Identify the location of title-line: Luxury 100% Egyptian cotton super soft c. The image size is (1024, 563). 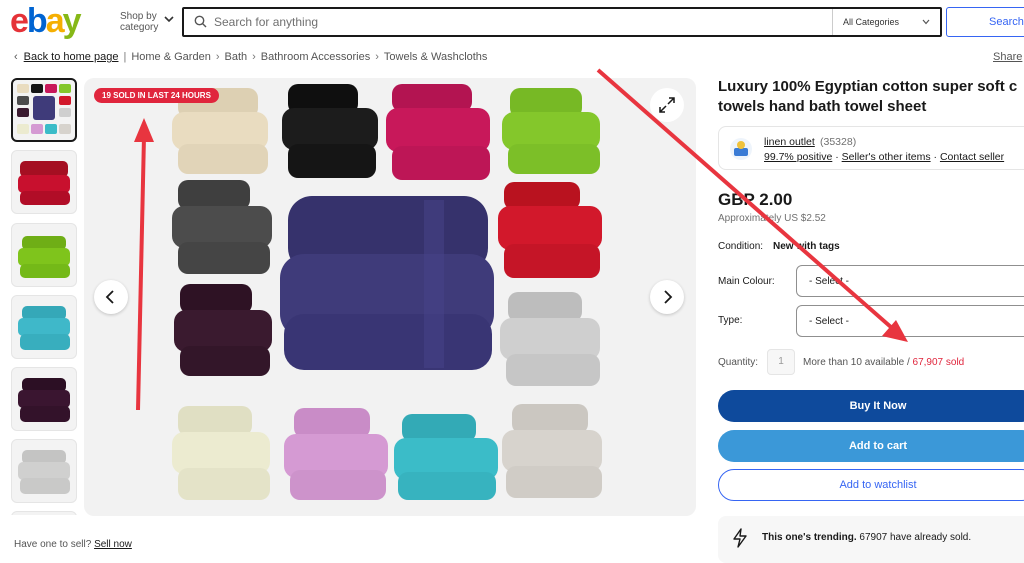
(868, 86).